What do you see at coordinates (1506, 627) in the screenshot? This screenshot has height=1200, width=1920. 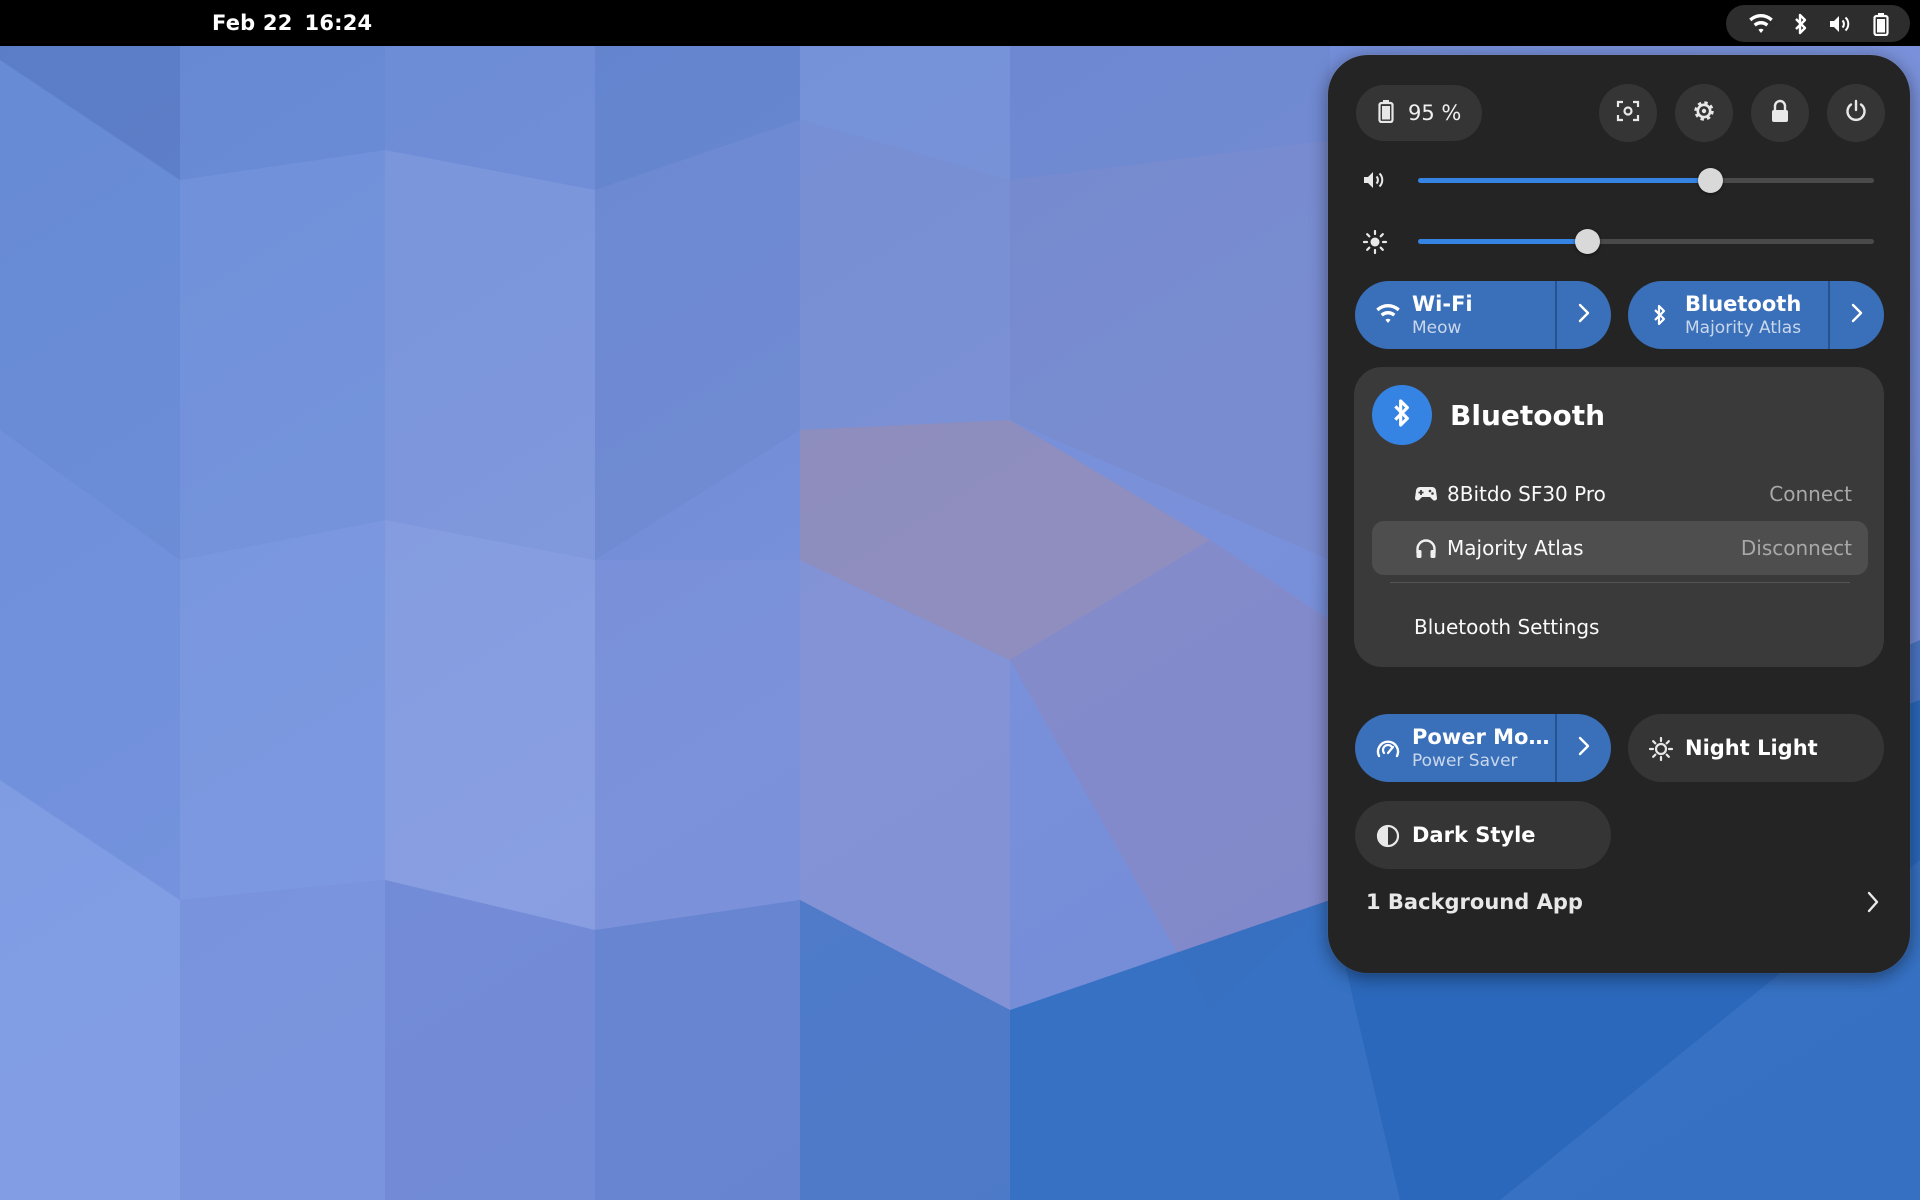 I see `bluetooth-settings-item: Bluetooth Settings` at bounding box center [1506, 627].